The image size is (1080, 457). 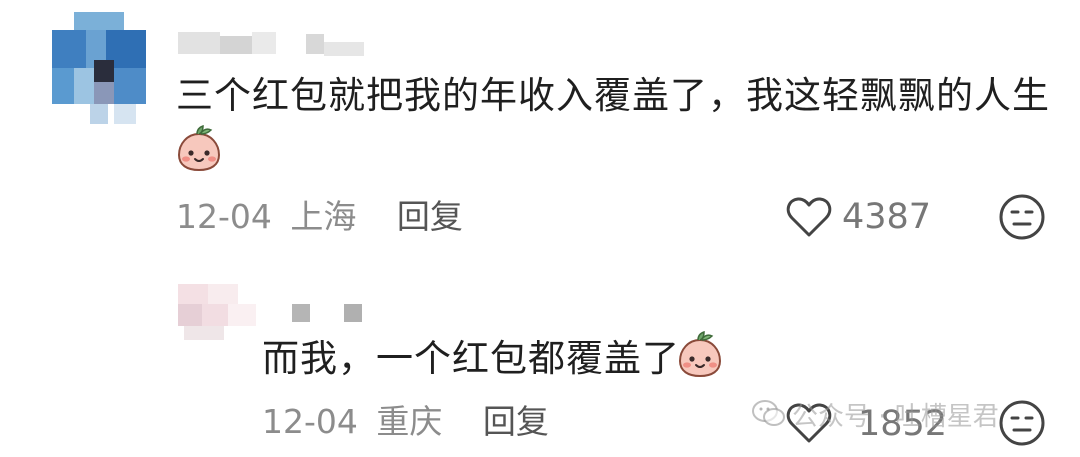 What do you see at coordinates (895, 416) in the screenshot?
I see `watermark-text: 公众号 · 吐槽星君` at bounding box center [895, 416].